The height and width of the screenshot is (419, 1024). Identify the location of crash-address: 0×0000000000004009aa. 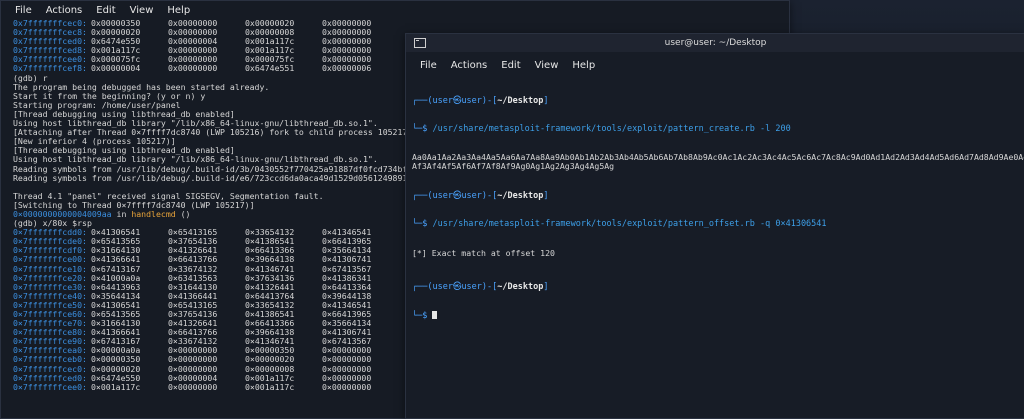
(62, 214).